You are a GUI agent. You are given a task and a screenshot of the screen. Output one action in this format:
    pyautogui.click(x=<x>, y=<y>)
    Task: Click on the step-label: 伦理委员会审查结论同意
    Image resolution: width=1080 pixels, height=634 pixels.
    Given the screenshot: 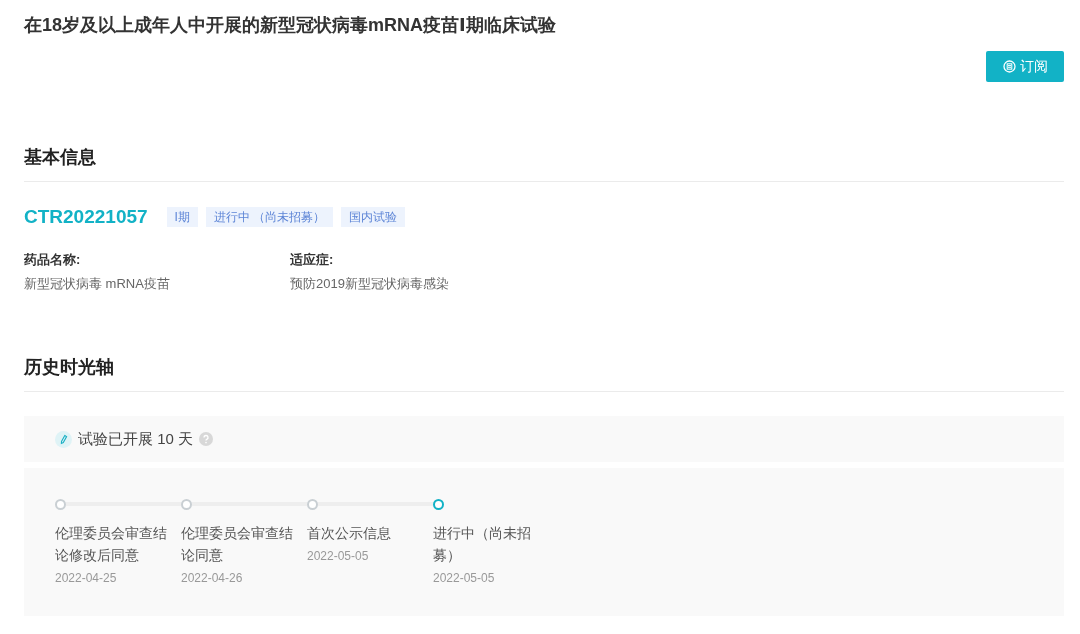 What is the action you would take?
    pyautogui.click(x=237, y=544)
    